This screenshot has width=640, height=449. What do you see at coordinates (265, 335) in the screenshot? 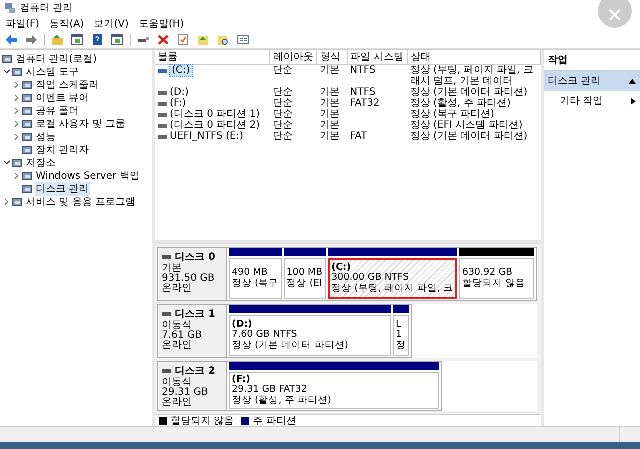
I see `partition-text: 7.60 GB NTFS` at bounding box center [265, 335].